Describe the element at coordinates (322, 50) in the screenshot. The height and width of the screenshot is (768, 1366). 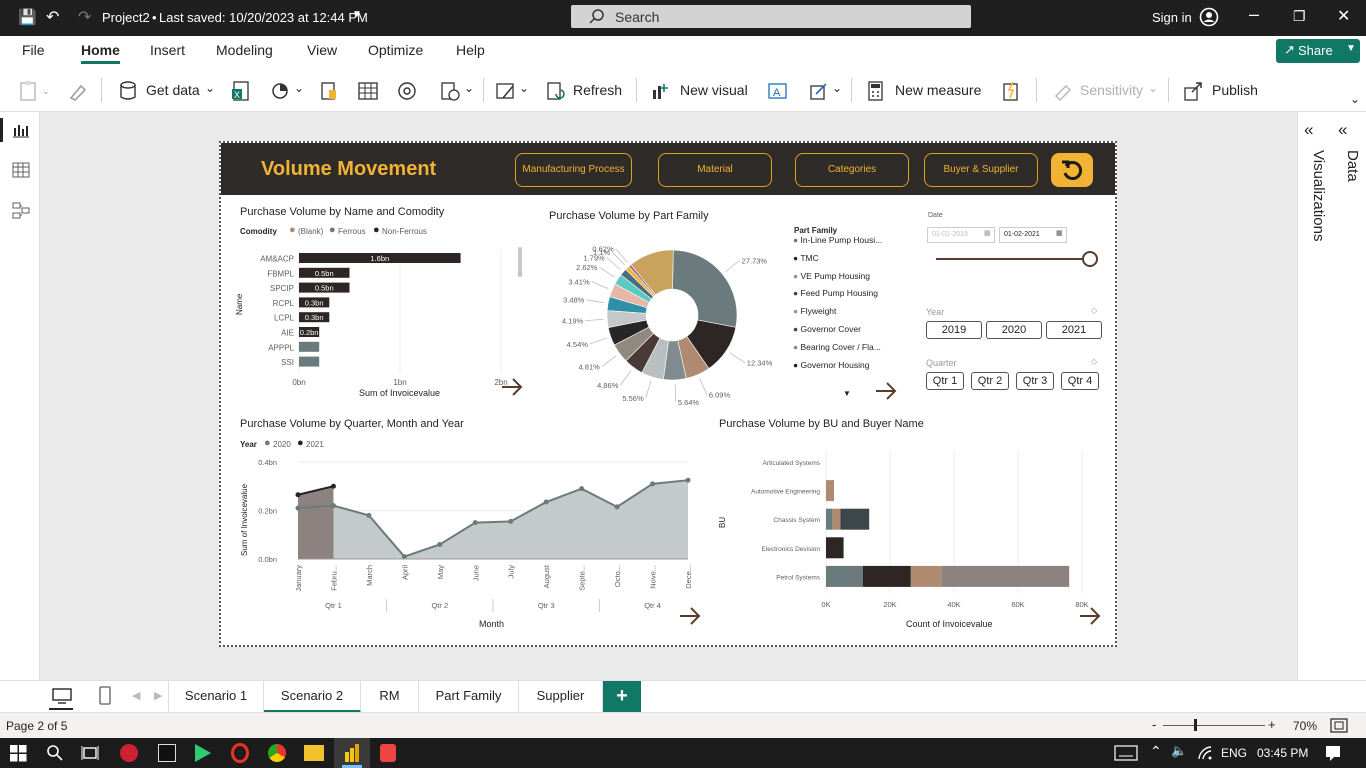
I see `menu-view: View` at that location.